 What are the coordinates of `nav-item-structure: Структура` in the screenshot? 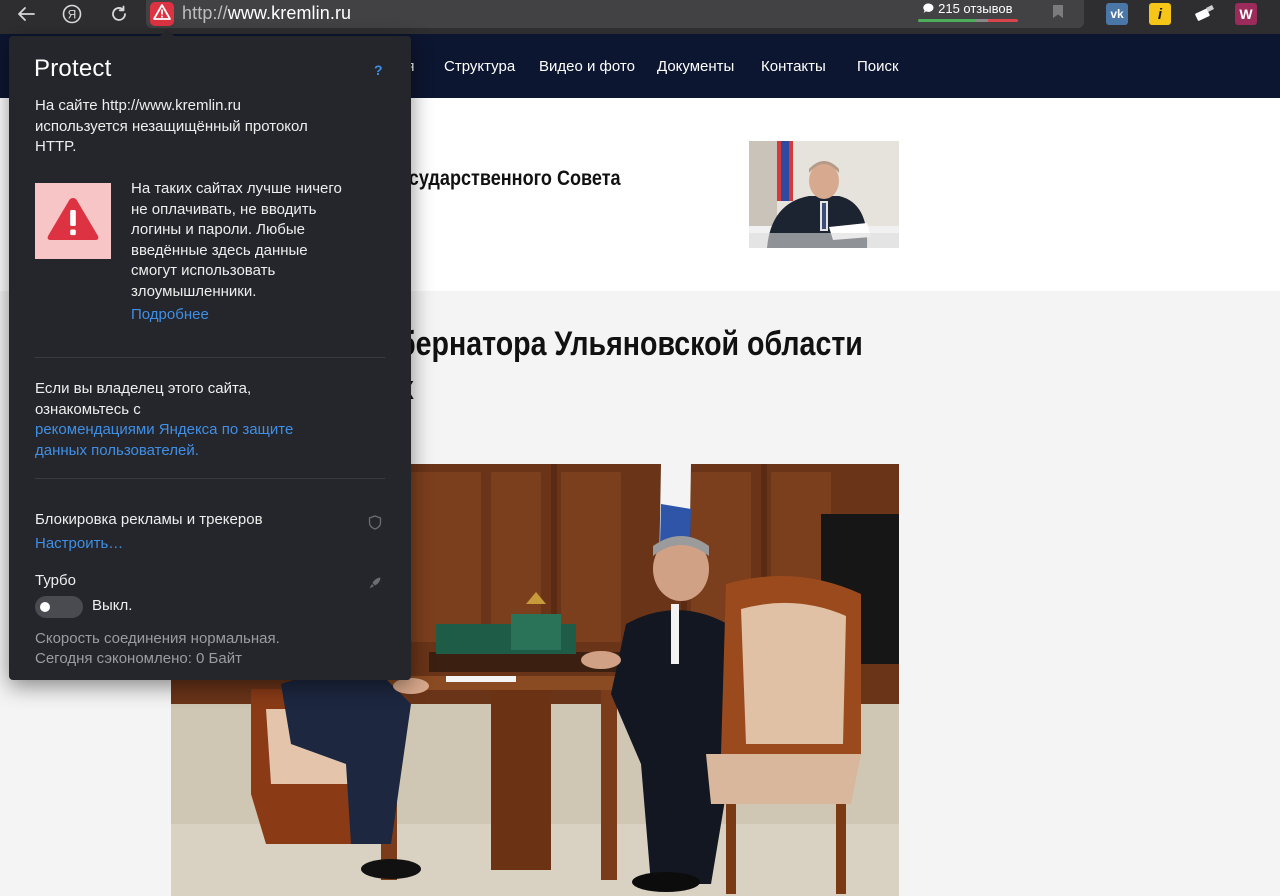 It's located at (479, 66).